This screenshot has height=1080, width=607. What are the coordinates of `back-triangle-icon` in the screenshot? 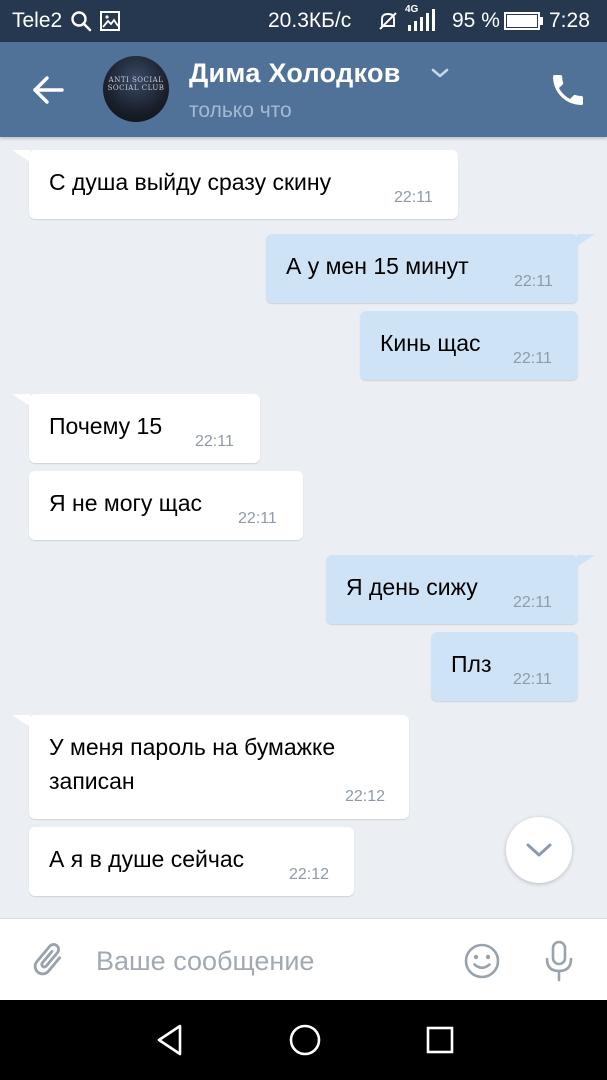 It's located at (169, 1040).